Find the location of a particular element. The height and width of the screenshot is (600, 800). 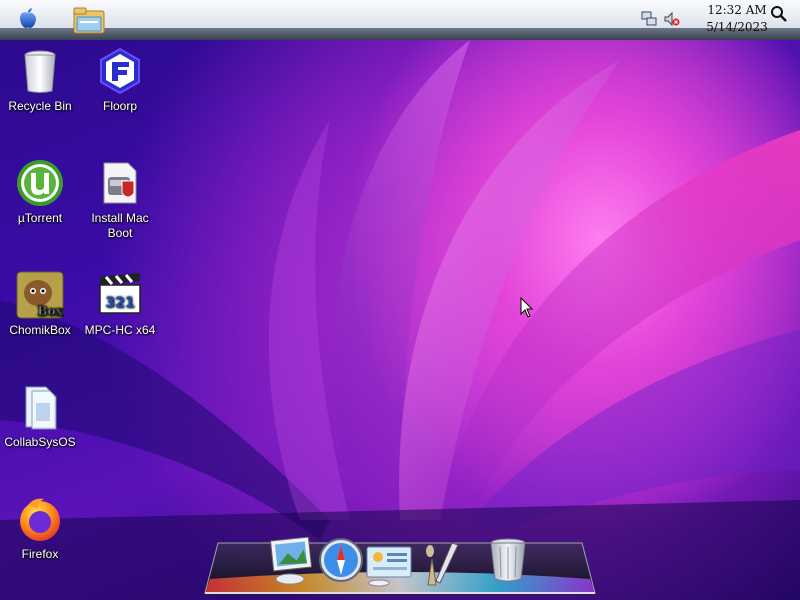

mpc-badge: 321 is located at coordinates (119, 303).